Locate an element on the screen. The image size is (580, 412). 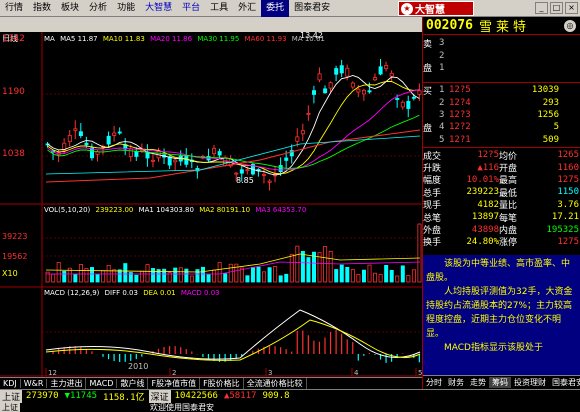
ma5-value: MA5 11.87 is located at coordinates (79, 39).